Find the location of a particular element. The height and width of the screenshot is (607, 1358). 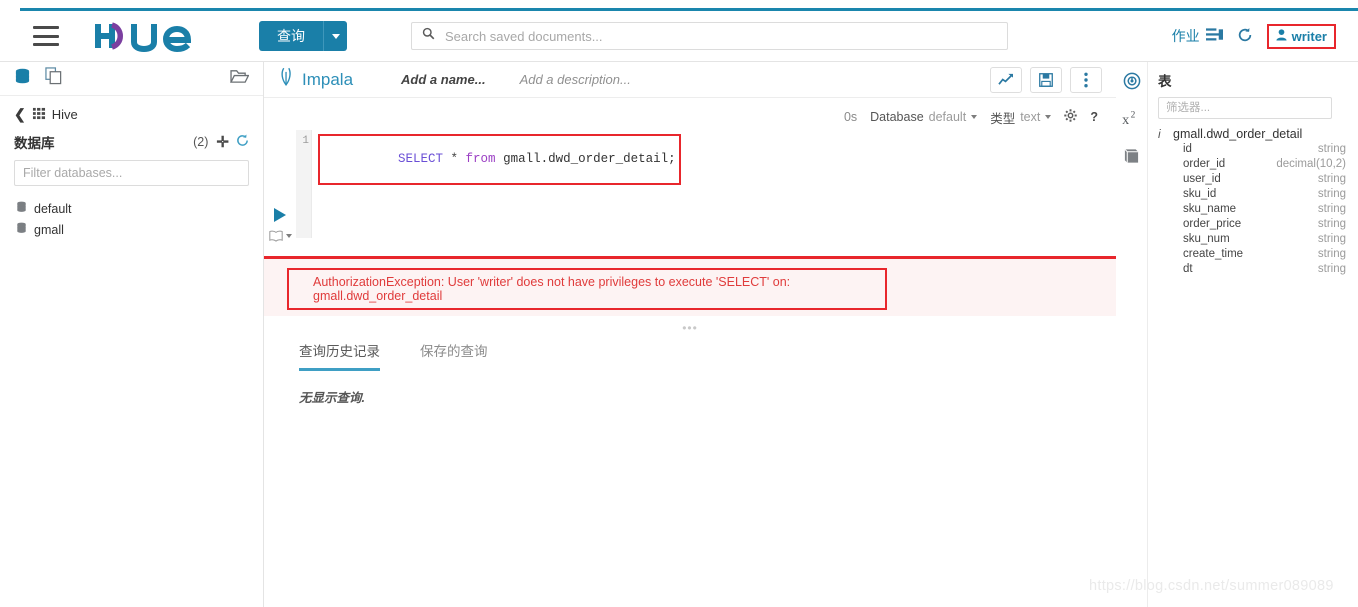

breadcrumb-source: Hive is located at coordinates (64, 114).